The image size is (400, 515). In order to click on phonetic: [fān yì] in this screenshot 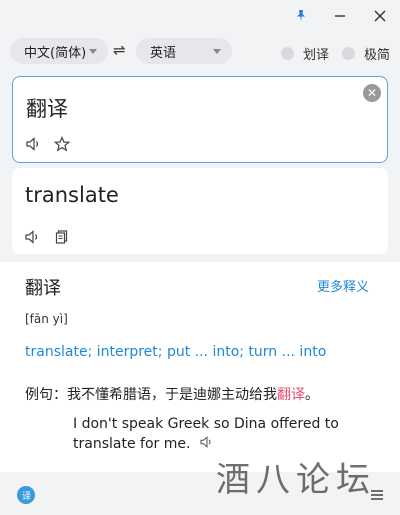, I will do `click(46, 319)`.